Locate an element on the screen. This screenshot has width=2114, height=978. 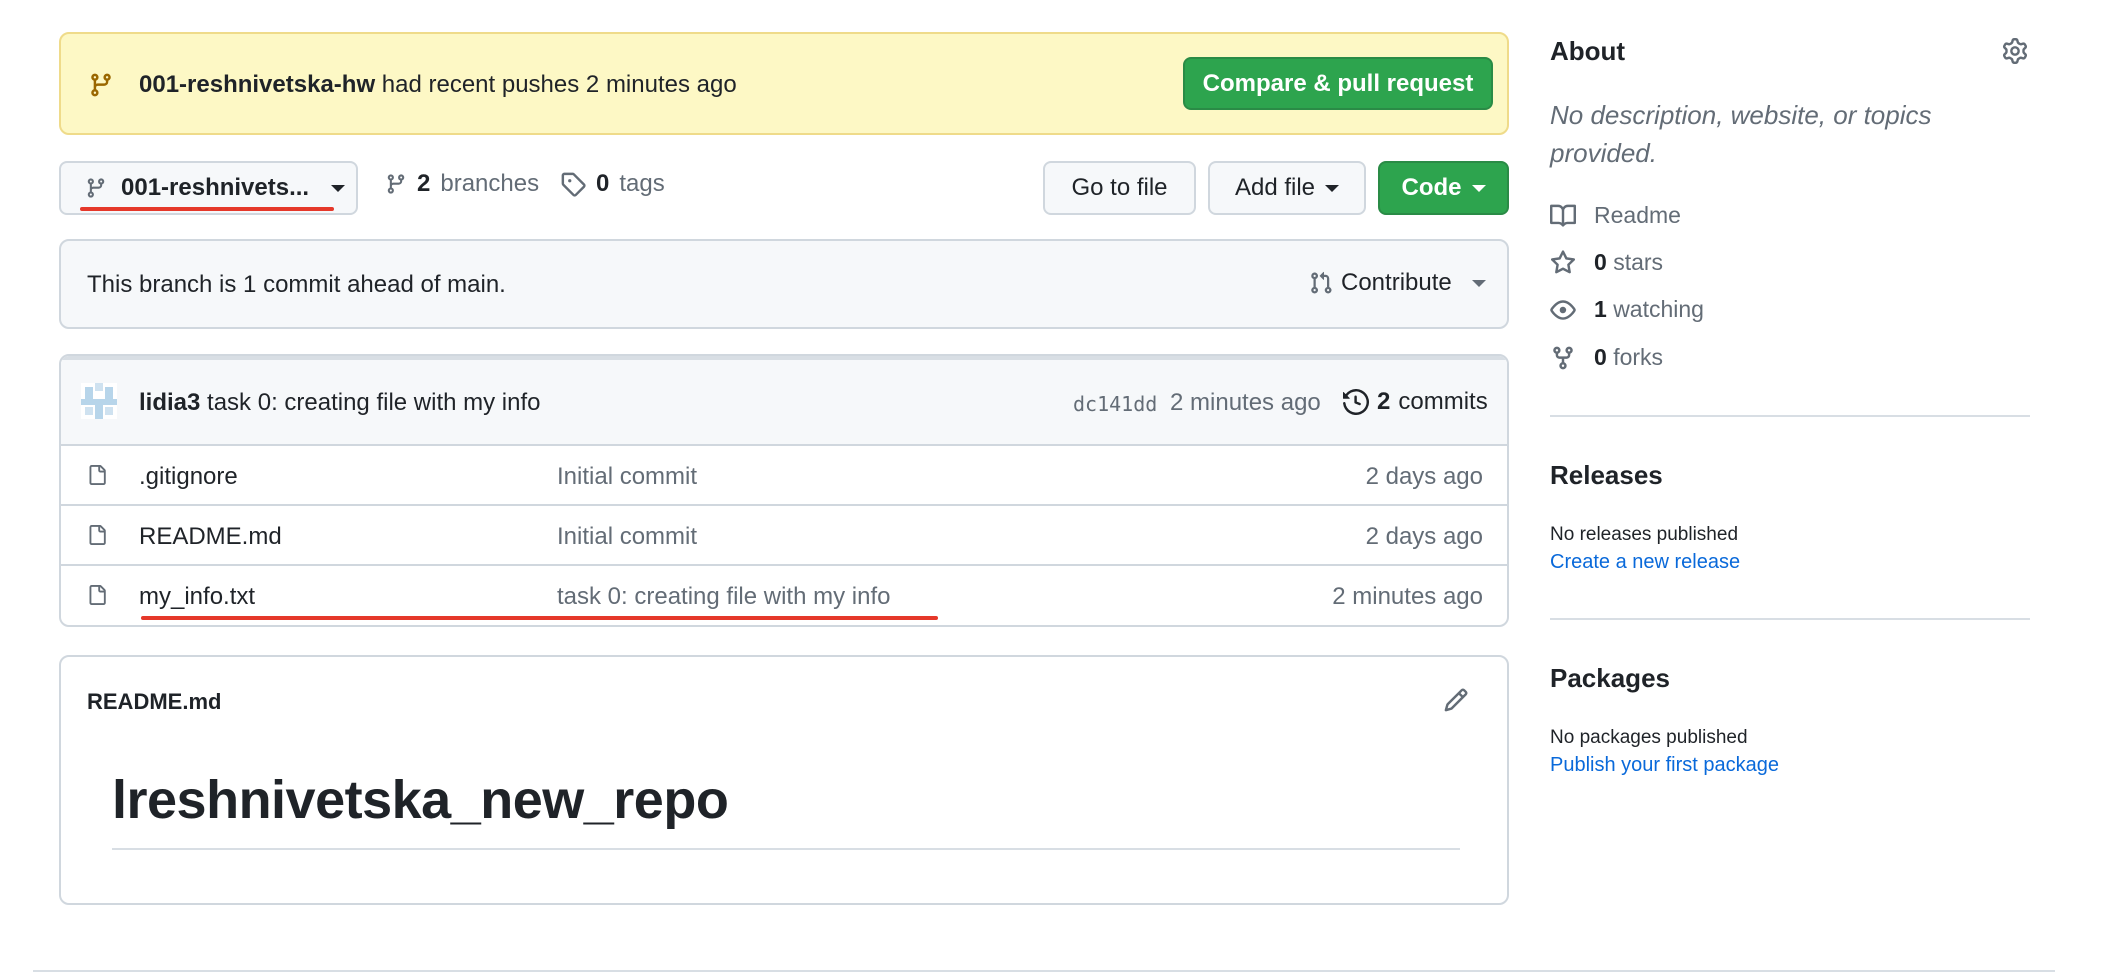
eye-icon is located at coordinates (1563, 310).